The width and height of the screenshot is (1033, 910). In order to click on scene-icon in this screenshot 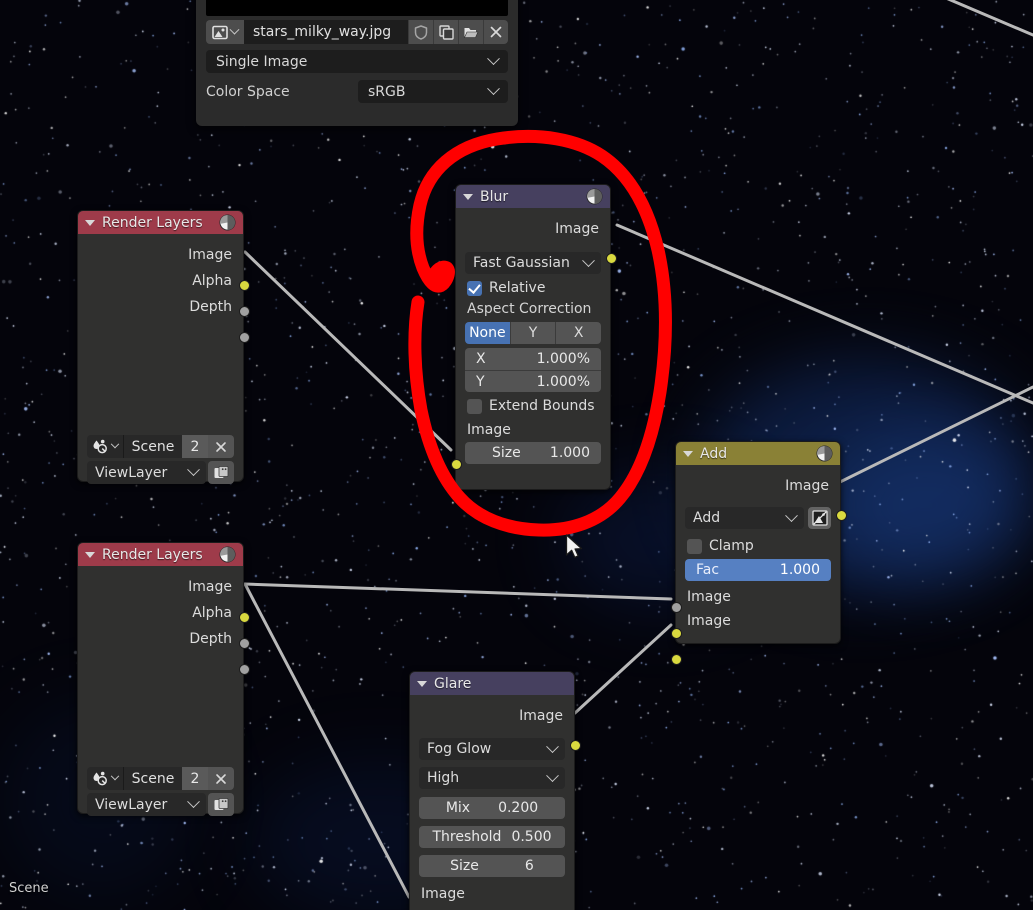, I will do `click(100, 446)`.